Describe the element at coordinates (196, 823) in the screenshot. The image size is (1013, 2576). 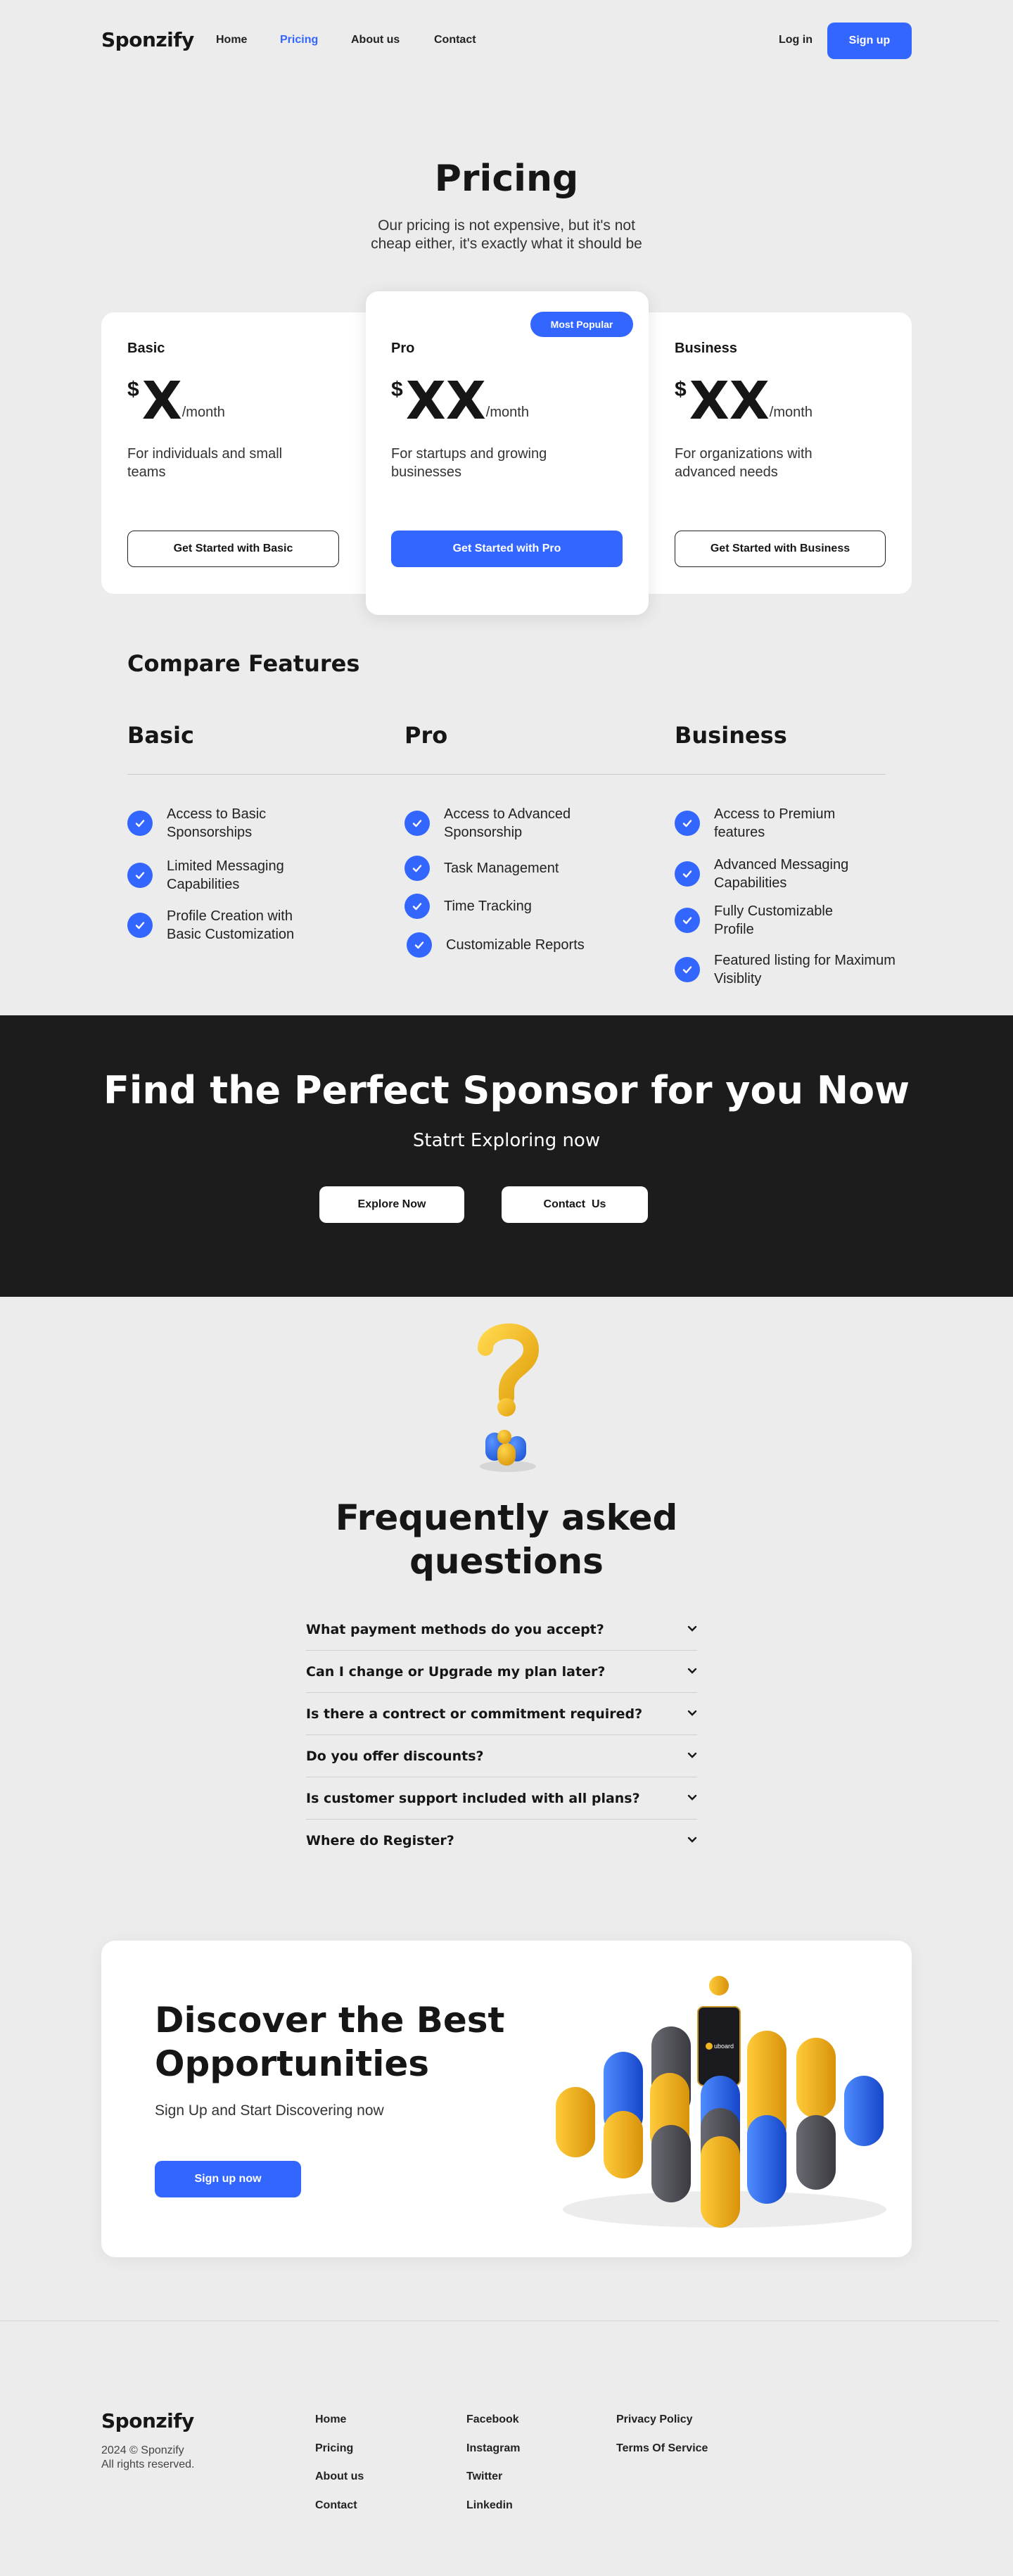
I see `feature-item: Access to Basic Sponsorships` at that location.